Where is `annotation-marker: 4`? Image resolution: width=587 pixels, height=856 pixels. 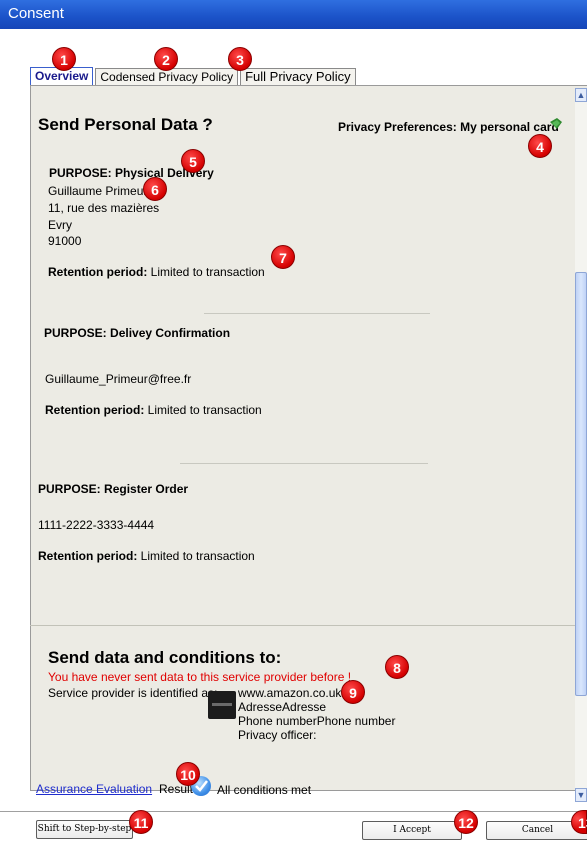 annotation-marker: 4 is located at coordinates (540, 146).